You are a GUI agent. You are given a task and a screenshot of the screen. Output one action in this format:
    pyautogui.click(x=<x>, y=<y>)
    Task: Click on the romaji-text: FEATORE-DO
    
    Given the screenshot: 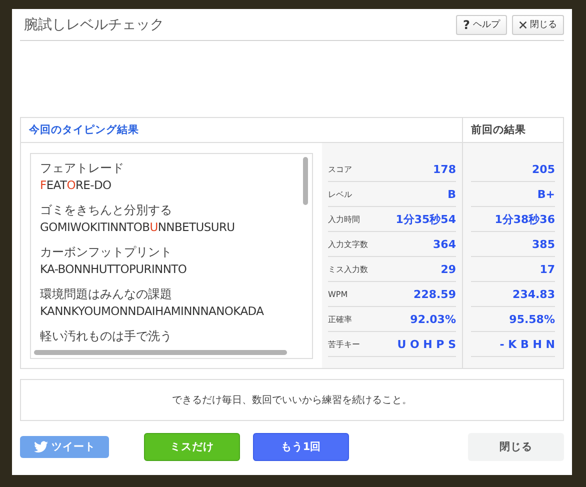 What is the action you would take?
    pyautogui.click(x=76, y=185)
    